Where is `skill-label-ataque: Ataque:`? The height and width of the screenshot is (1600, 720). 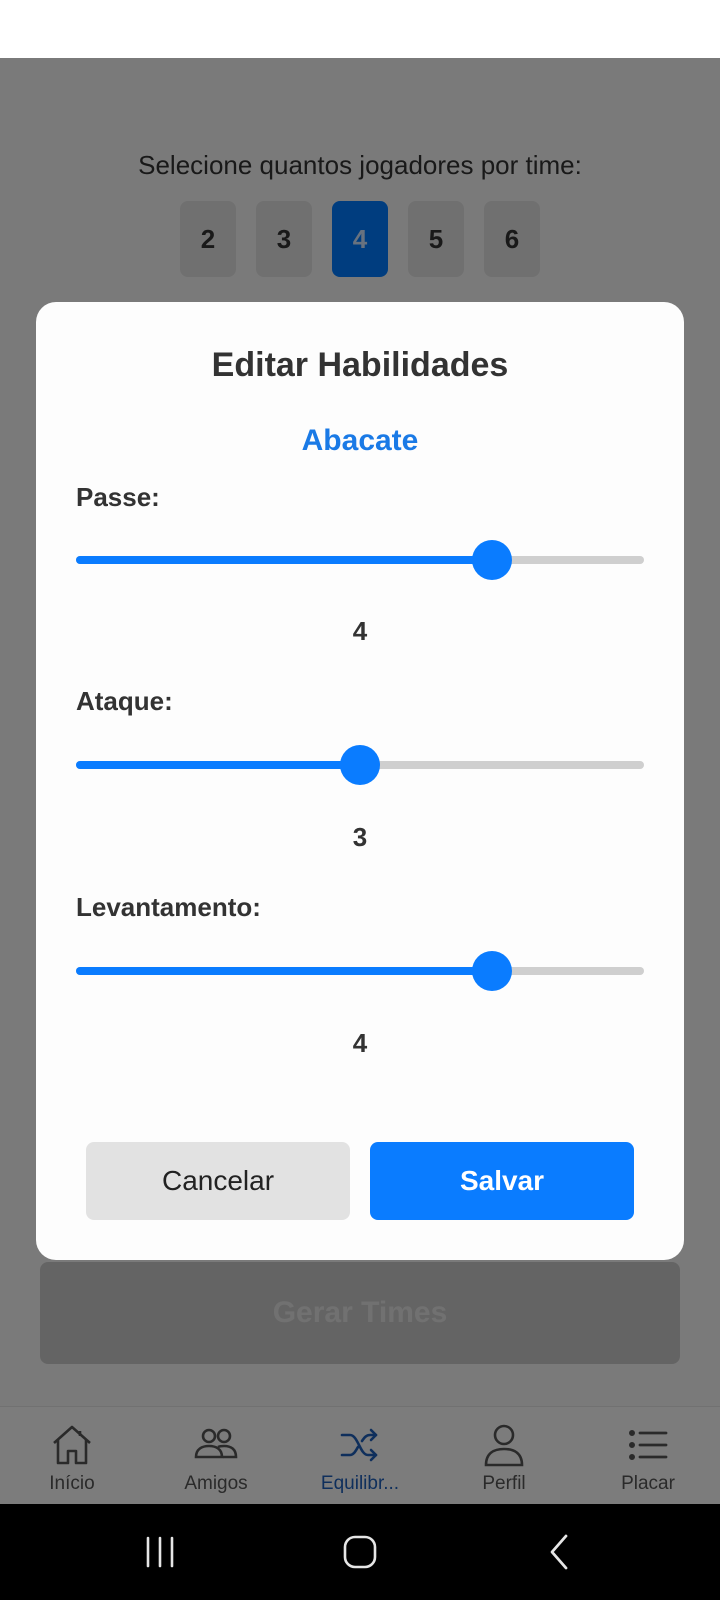 skill-label-ataque: Ataque: is located at coordinates (124, 701).